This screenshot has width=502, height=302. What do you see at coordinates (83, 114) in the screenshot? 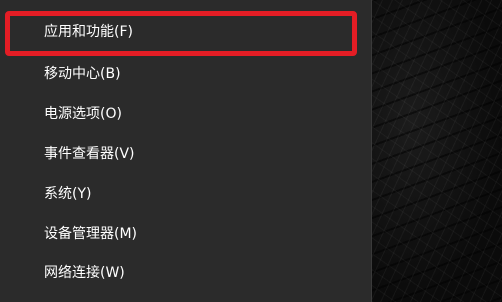
I see `menu-item-power-options: 电源选项(O)` at bounding box center [83, 114].